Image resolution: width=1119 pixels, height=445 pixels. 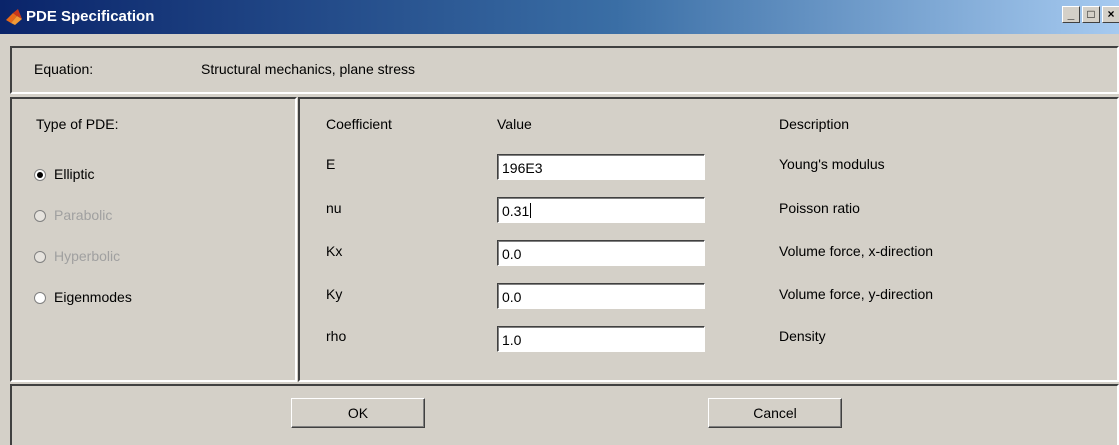 I want to click on coef-input-nu: 0.31, so click(x=601, y=210).